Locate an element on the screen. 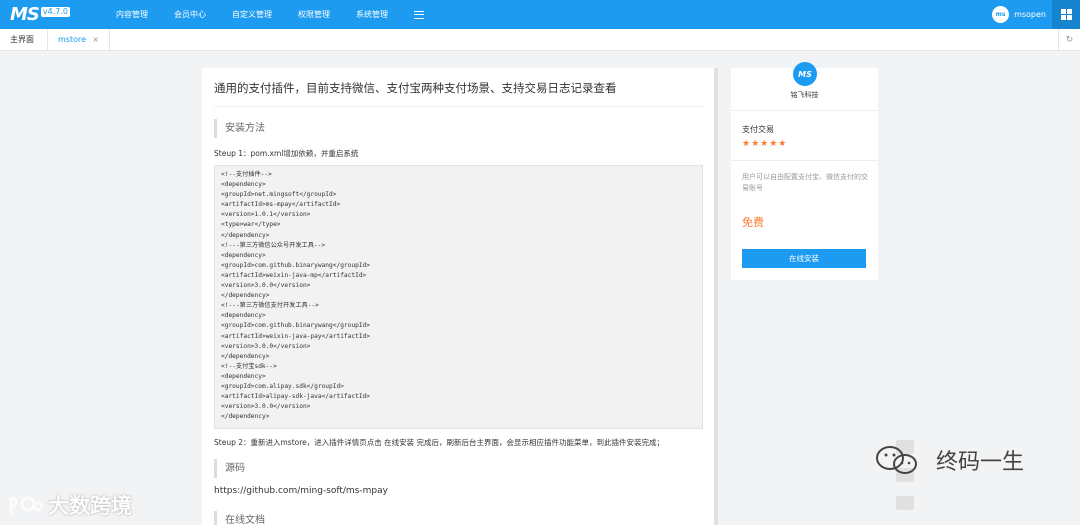 The height and width of the screenshot is (525, 1080). code-line: <!--支付宝sdk--> is located at coordinates (249, 366).